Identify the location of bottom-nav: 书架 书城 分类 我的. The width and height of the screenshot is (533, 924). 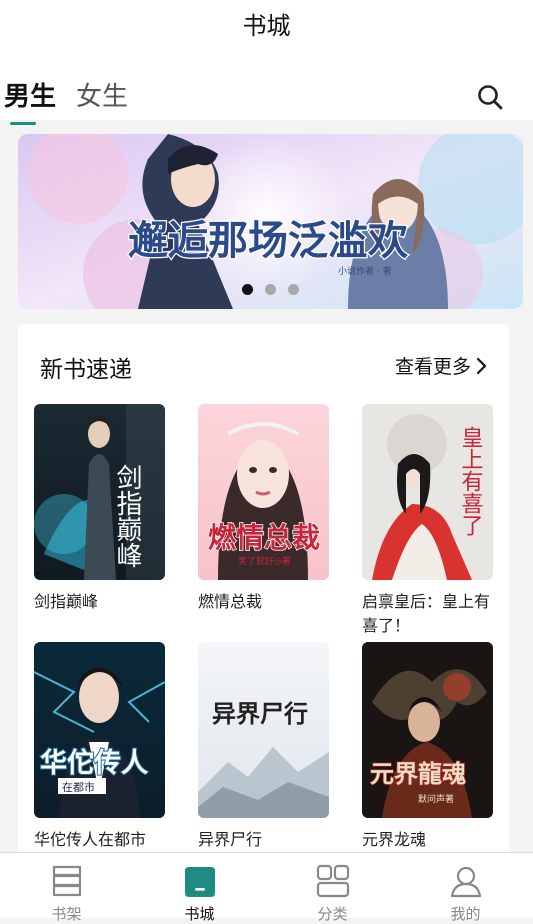
(266, 887).